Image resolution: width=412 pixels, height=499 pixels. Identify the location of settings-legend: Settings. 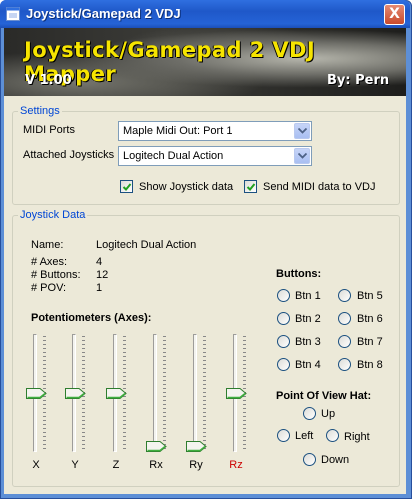
(40, 111).